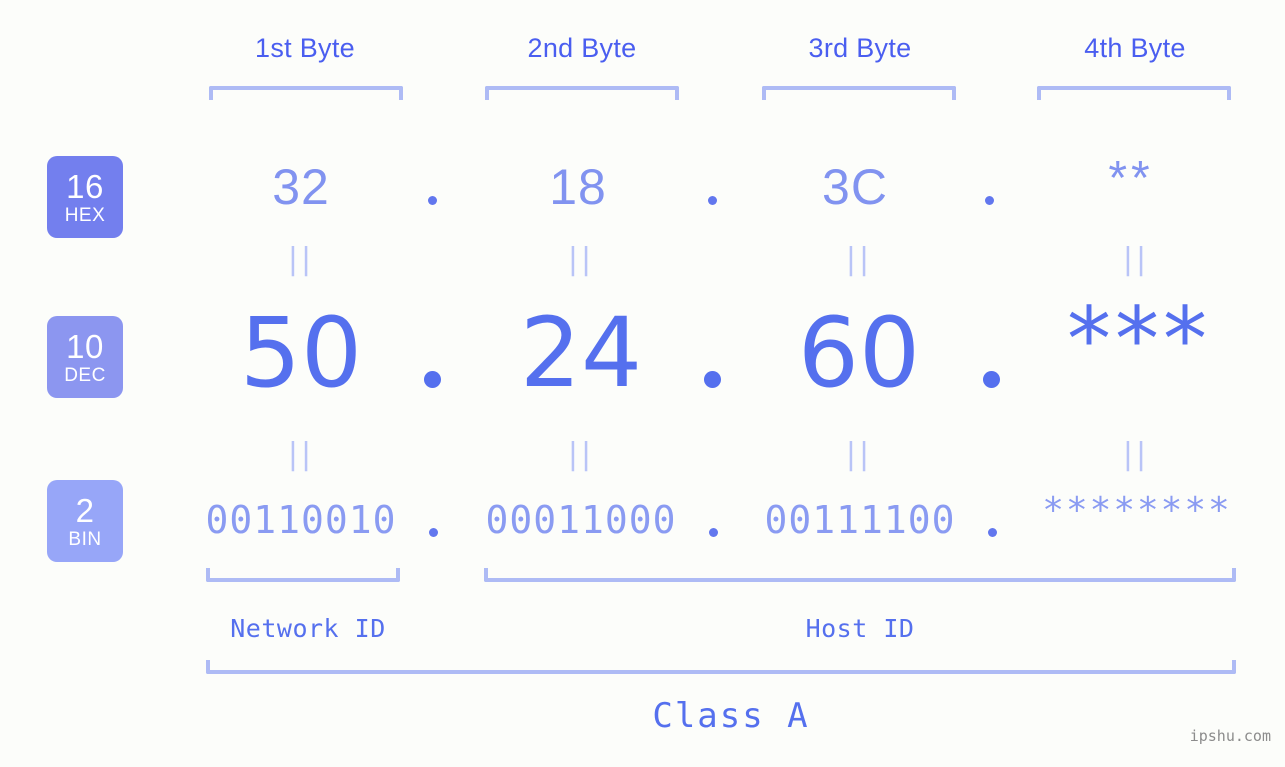 This screenshot has width=1285, height=767. What do you see at coordinates (301, 353) in the screenshot?
I see `dec-byte-value-1: 50` at bounding box center [301, 353].